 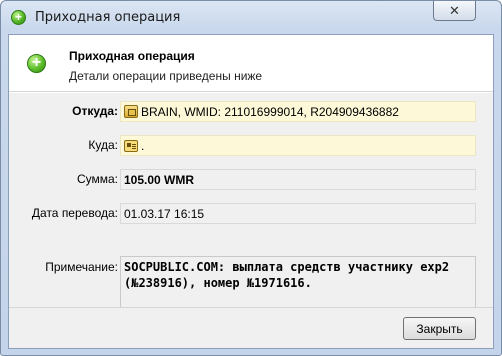 I want to click on to-field: ., so click(x=298, y=145).